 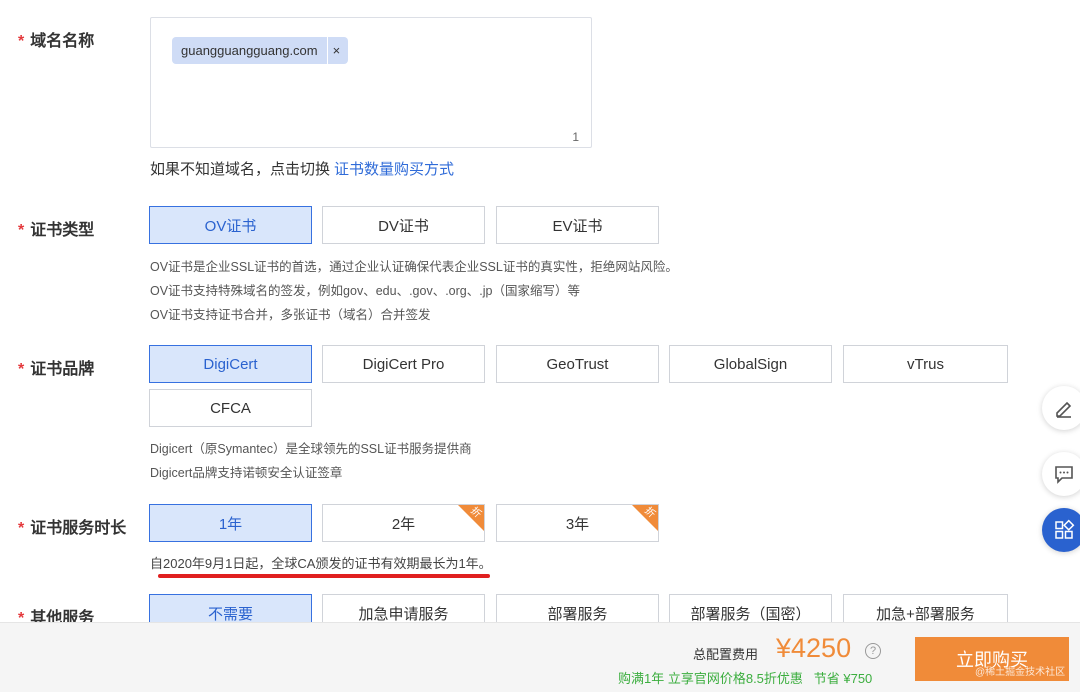 I want to click on brand-globalsign: GlobalSign, so click(x=750, y=364).